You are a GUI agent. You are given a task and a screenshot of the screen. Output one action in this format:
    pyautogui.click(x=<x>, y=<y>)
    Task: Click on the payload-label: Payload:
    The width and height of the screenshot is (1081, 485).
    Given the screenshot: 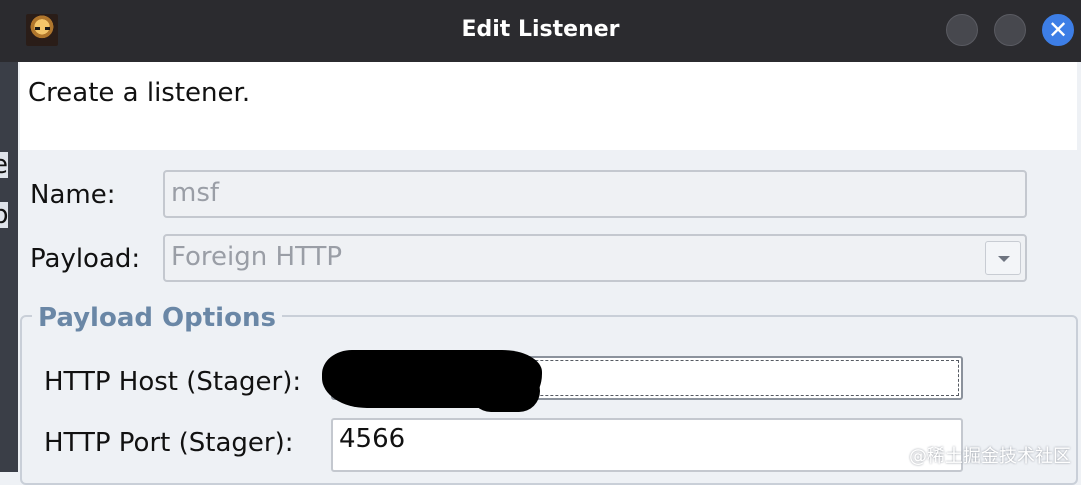 What is the action you would take?
    pyautogui.click(x=85, y=259)
    